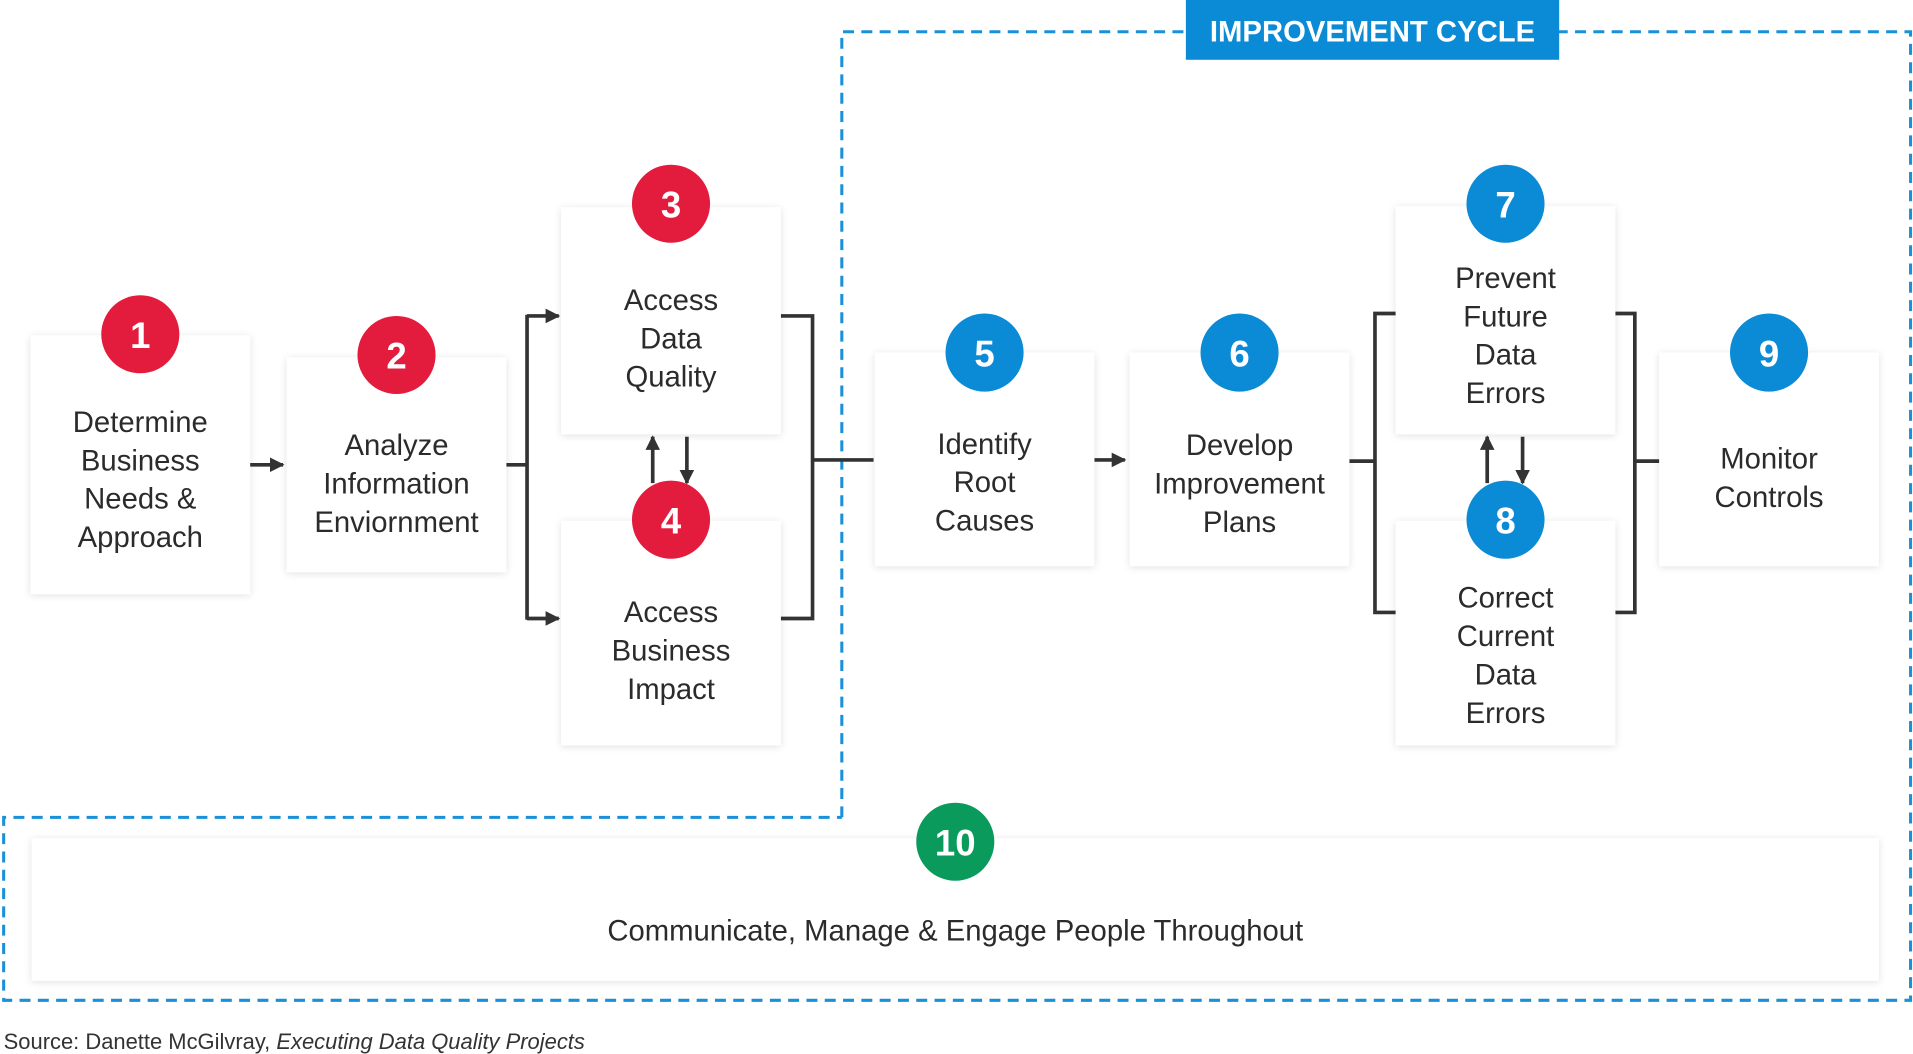 The image size is (1913, 1054). Describe the element at coordinates (140, 538) in the screenshot. I see `step-label-line: Approach` at that location.